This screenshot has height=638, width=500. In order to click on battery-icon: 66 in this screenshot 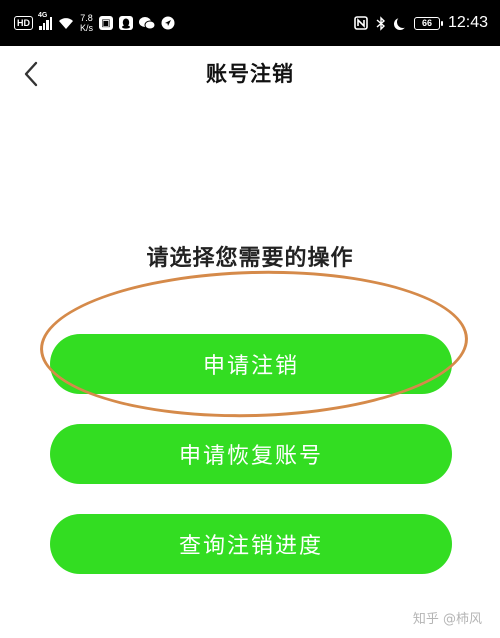, I will do `click(428, 23)`.